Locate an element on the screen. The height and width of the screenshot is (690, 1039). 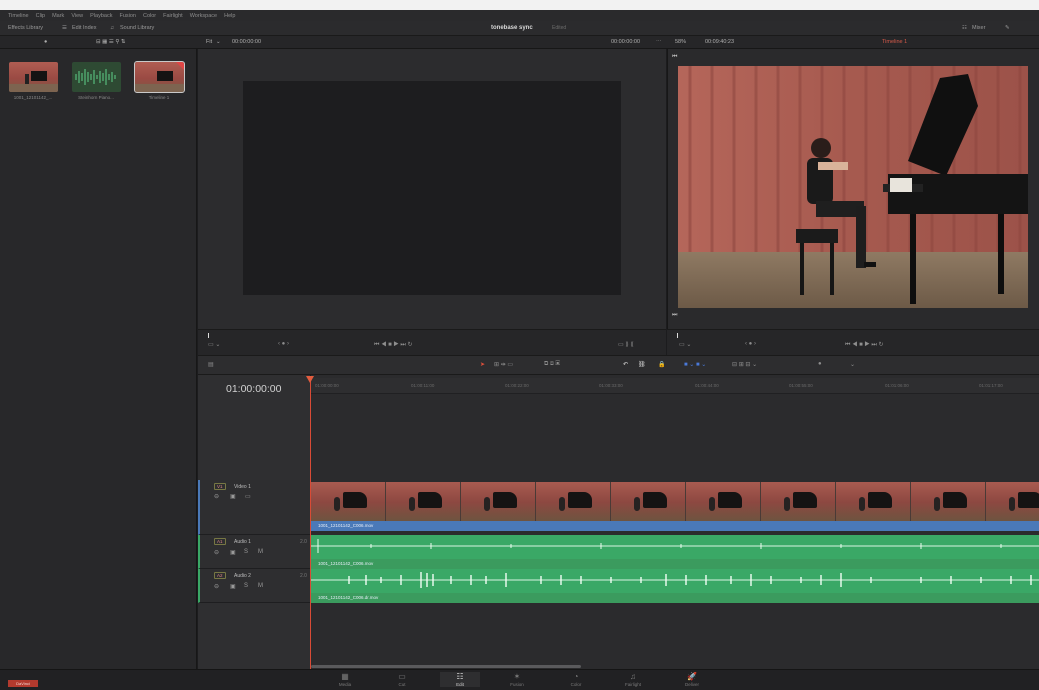
menu-timeline: Timeline is located at coordinates (18, 16).